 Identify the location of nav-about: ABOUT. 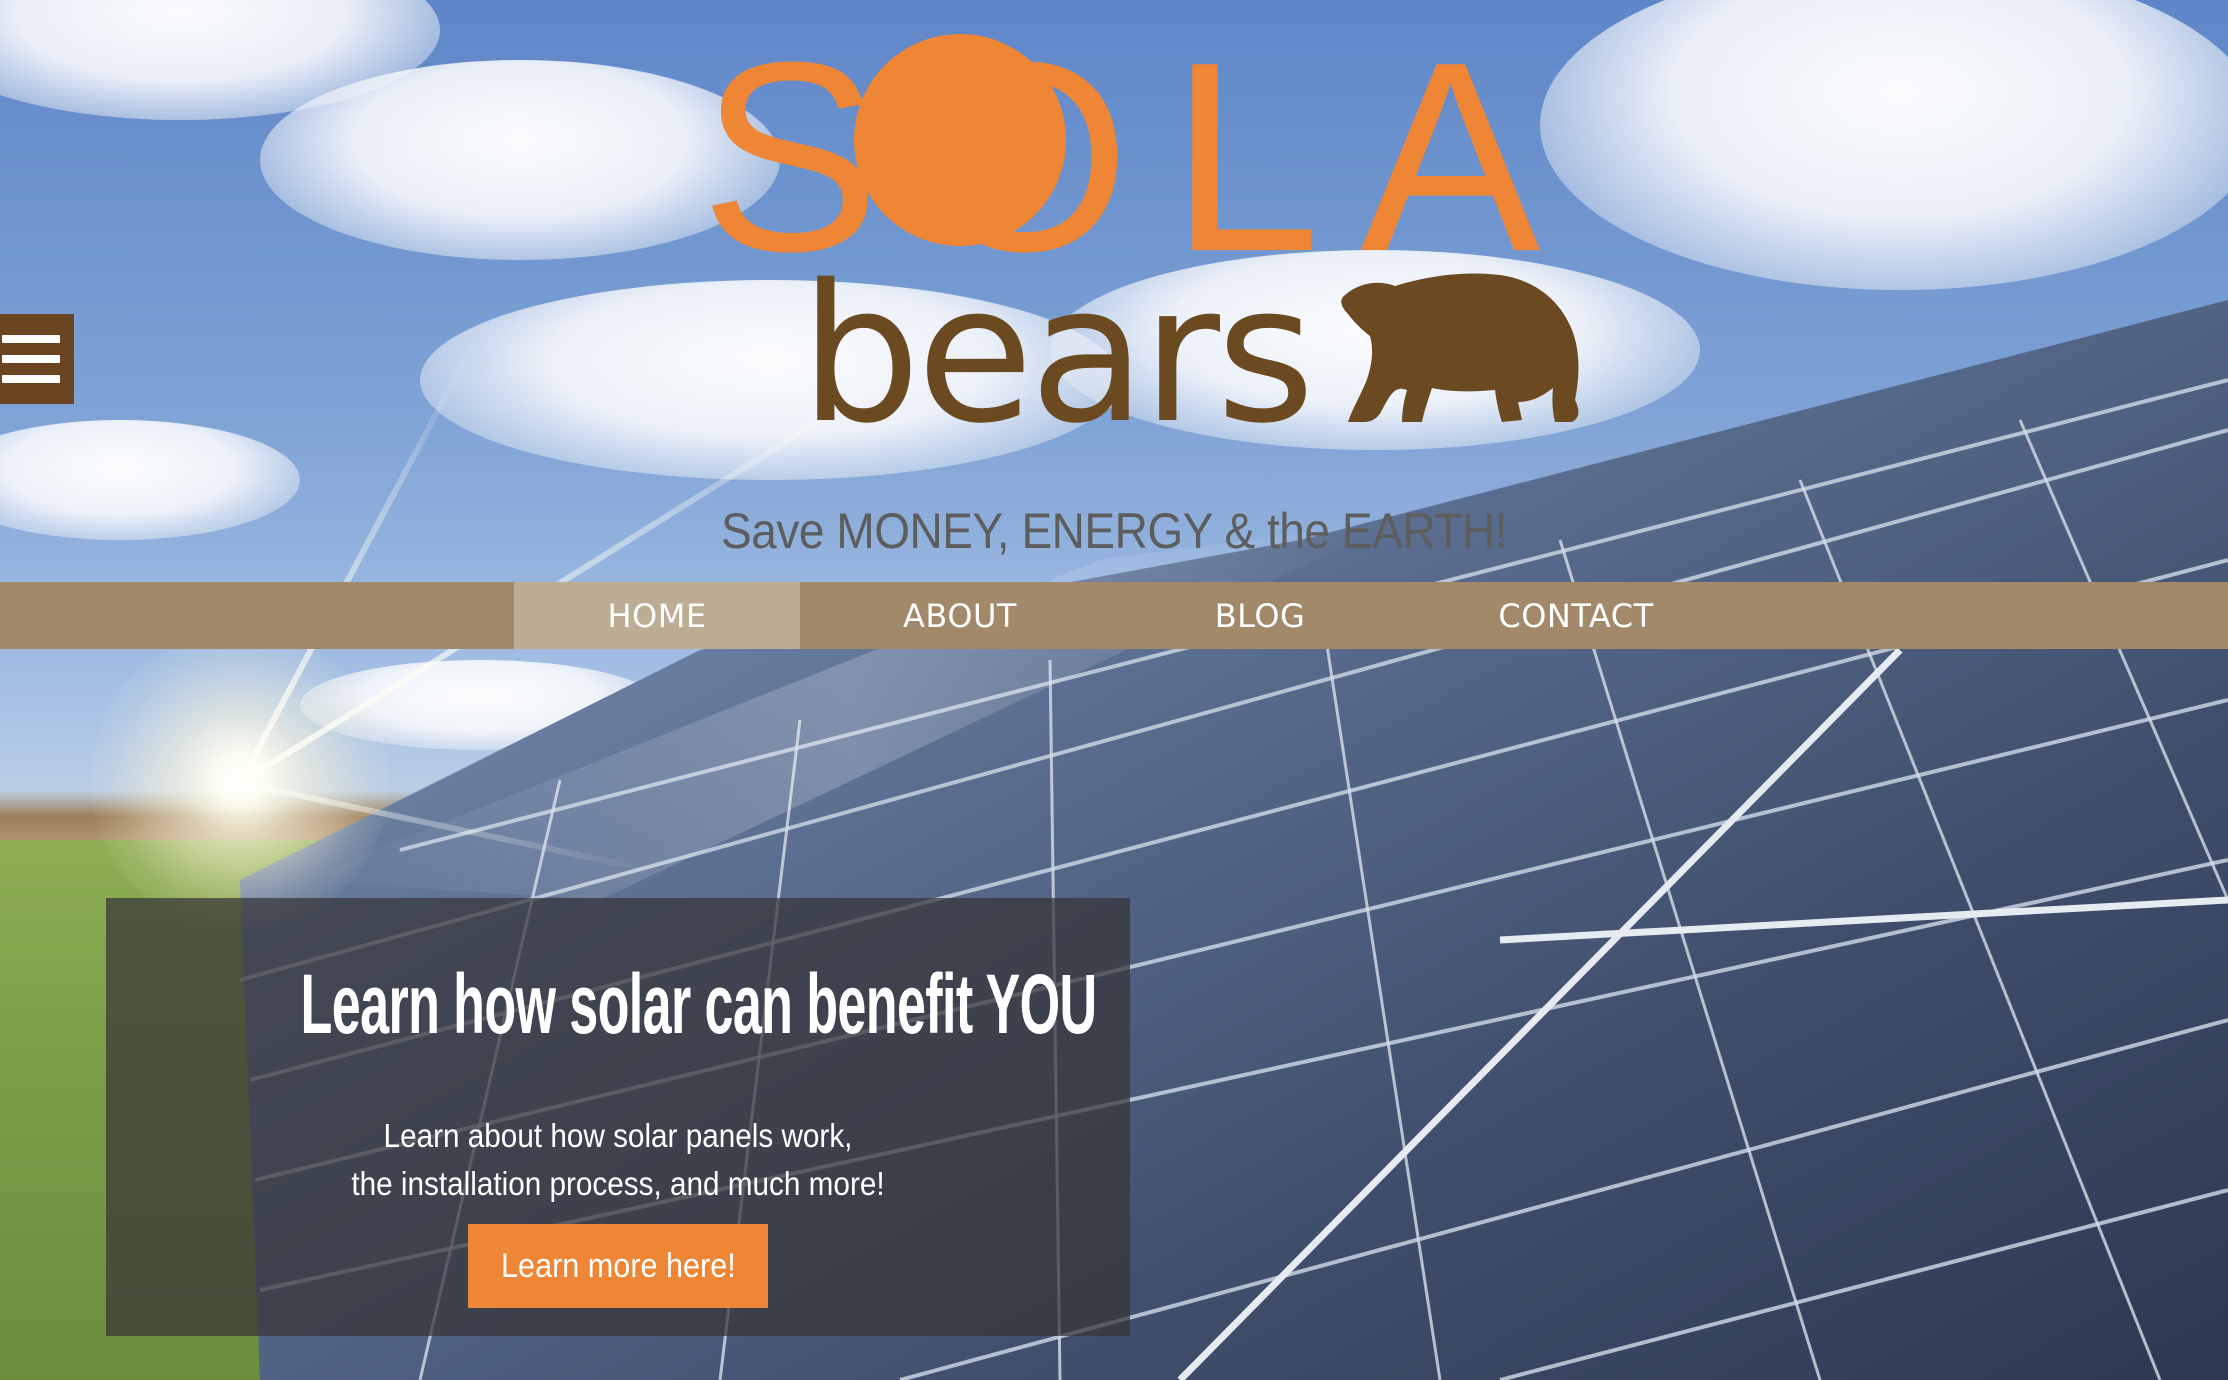
(960, 615).